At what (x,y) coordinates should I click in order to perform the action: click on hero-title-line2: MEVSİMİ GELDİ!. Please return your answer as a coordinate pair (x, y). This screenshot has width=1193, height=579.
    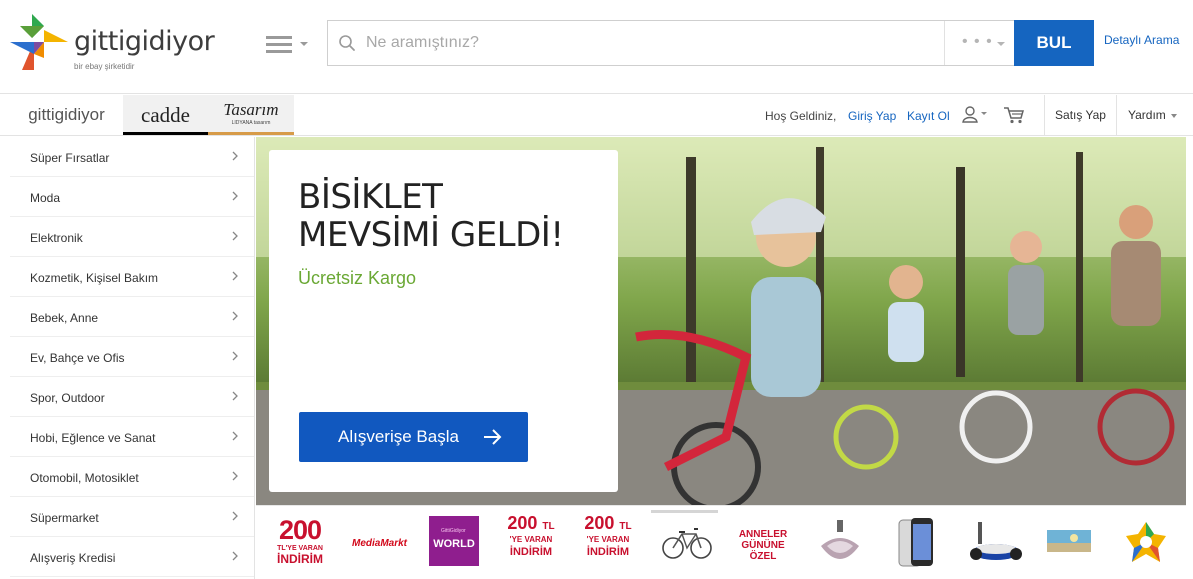
    Looking at the image, I should click on (431, 235).